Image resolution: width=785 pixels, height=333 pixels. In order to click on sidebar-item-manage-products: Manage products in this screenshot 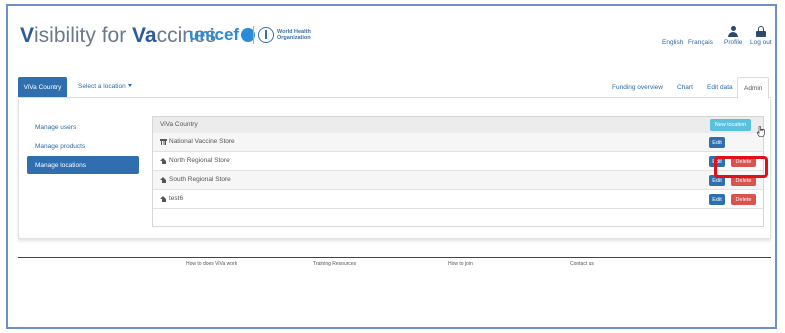, I will do `click(83, 146)`.